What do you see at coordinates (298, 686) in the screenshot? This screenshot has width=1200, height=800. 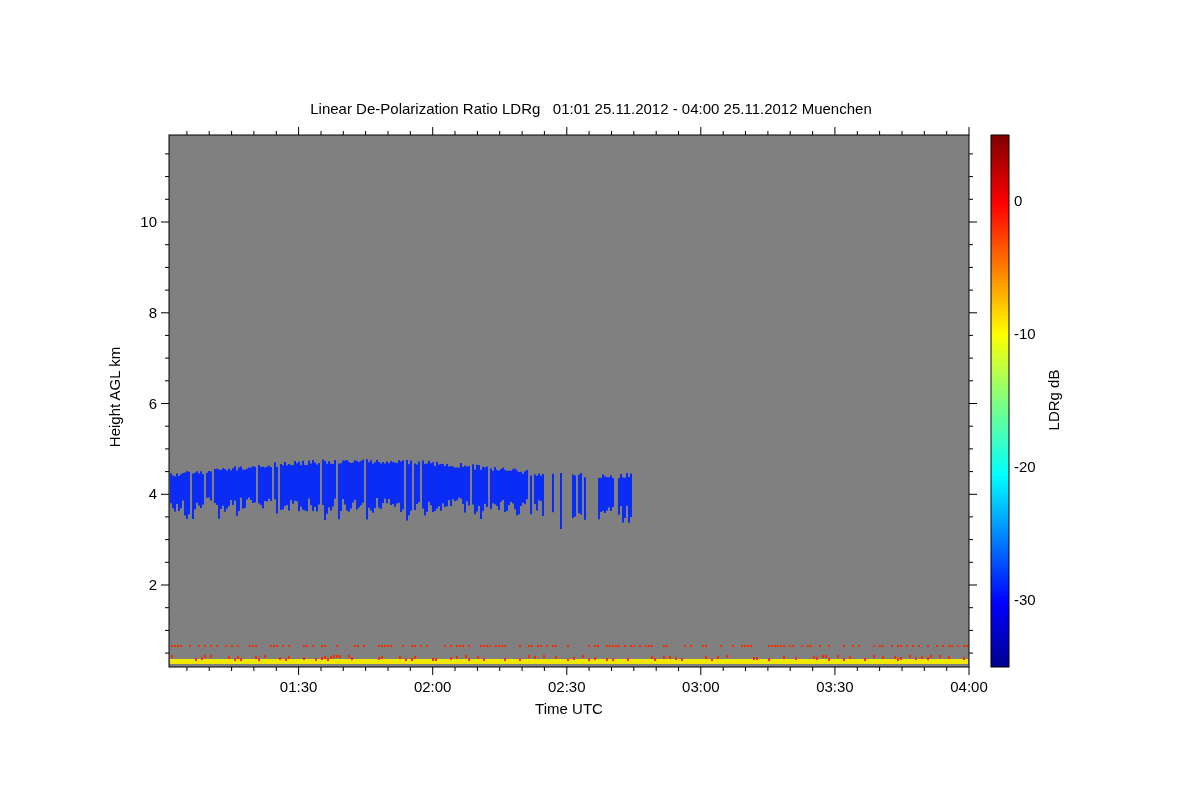 I see `x-tick-label: 01:30` at bounding box center [298, 686].